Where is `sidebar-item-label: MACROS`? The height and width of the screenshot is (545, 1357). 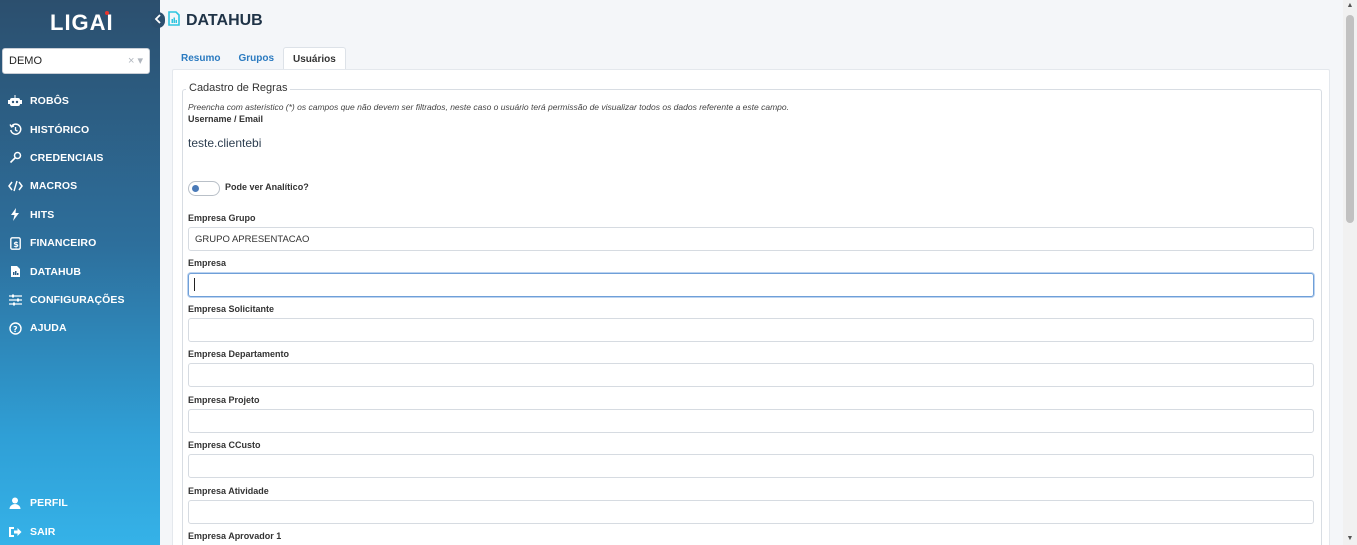 sidebar-item-label: MACROS is located at coordinates (54, 186).